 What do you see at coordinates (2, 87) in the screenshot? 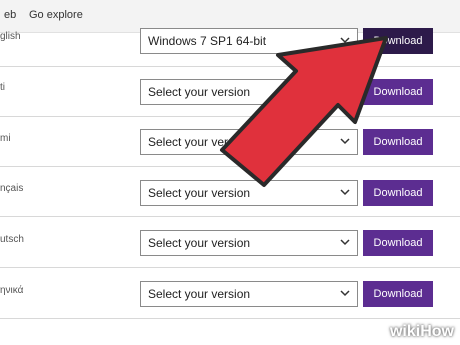
I see `language-label-2: ti` at bounding box center [2, 87].